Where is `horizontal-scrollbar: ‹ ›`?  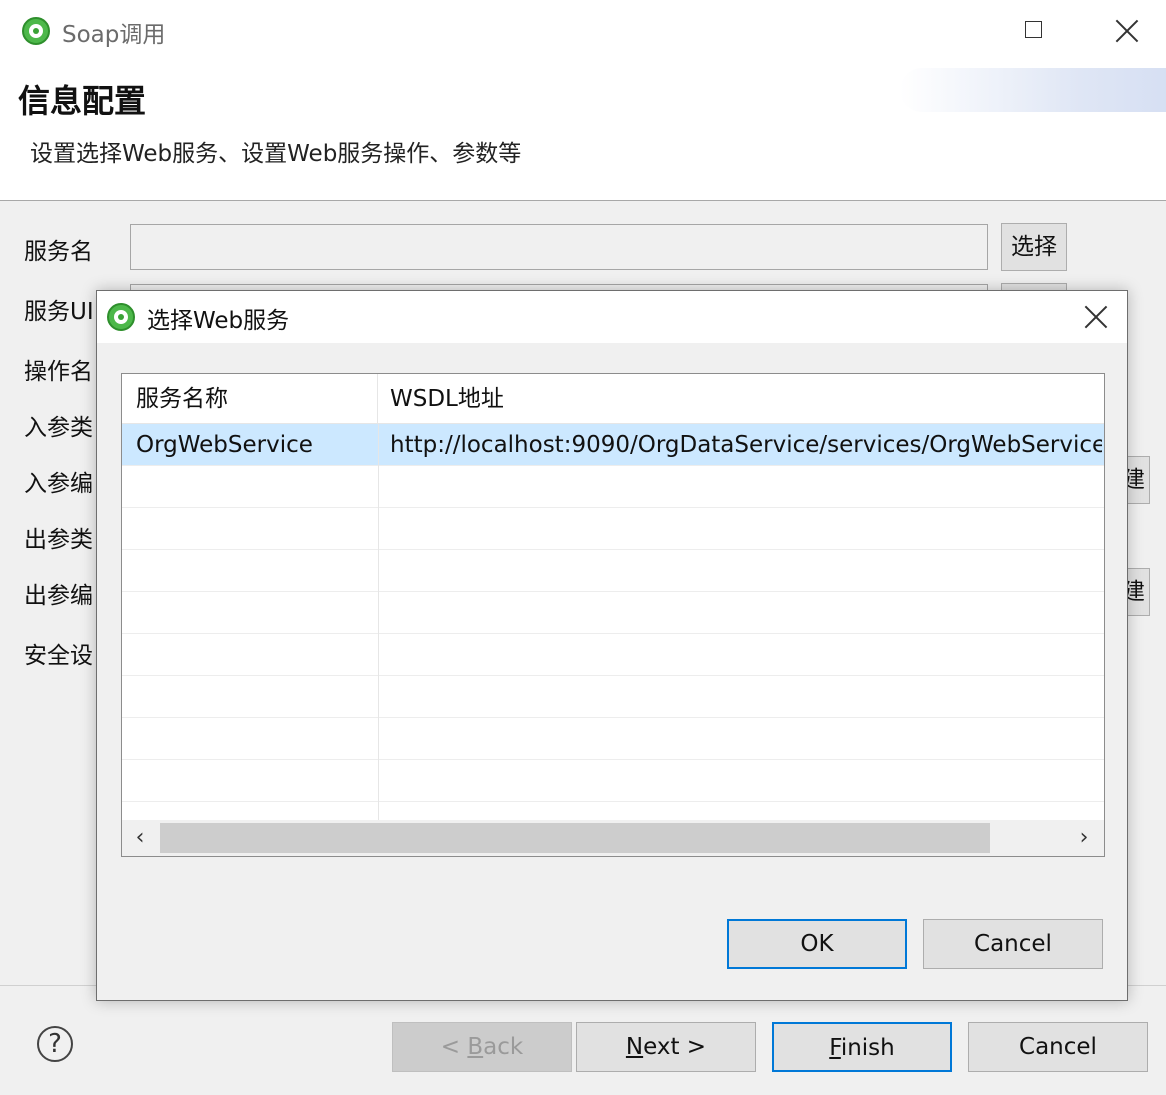
horizontal-scrollbar: ‹ › is located at coordinates (613, 838).